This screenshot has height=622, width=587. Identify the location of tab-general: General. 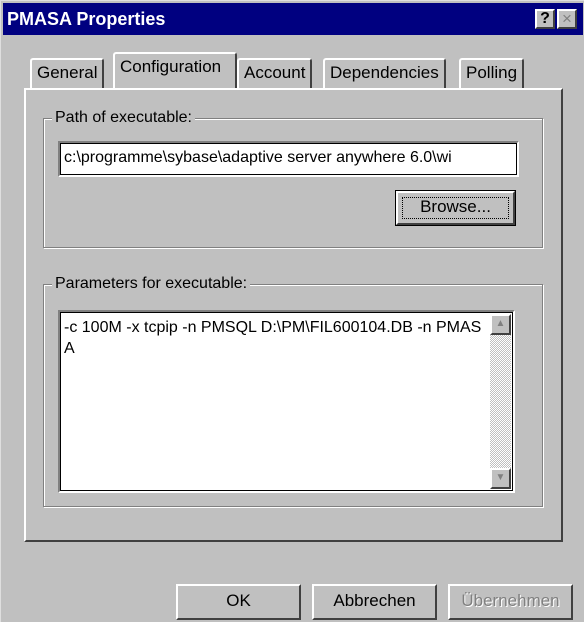
(67, 73).